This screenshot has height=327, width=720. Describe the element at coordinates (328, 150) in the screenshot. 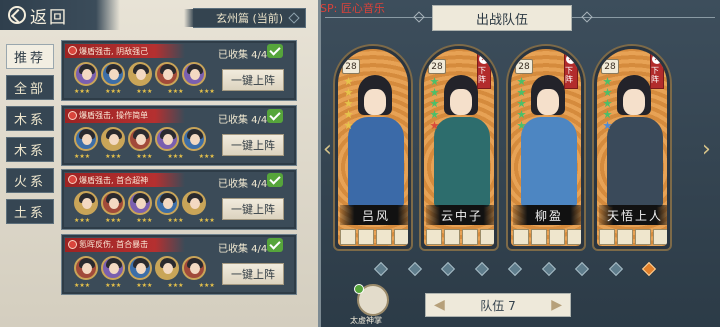

I see `prev-arrow-icon: ‹` at that location.